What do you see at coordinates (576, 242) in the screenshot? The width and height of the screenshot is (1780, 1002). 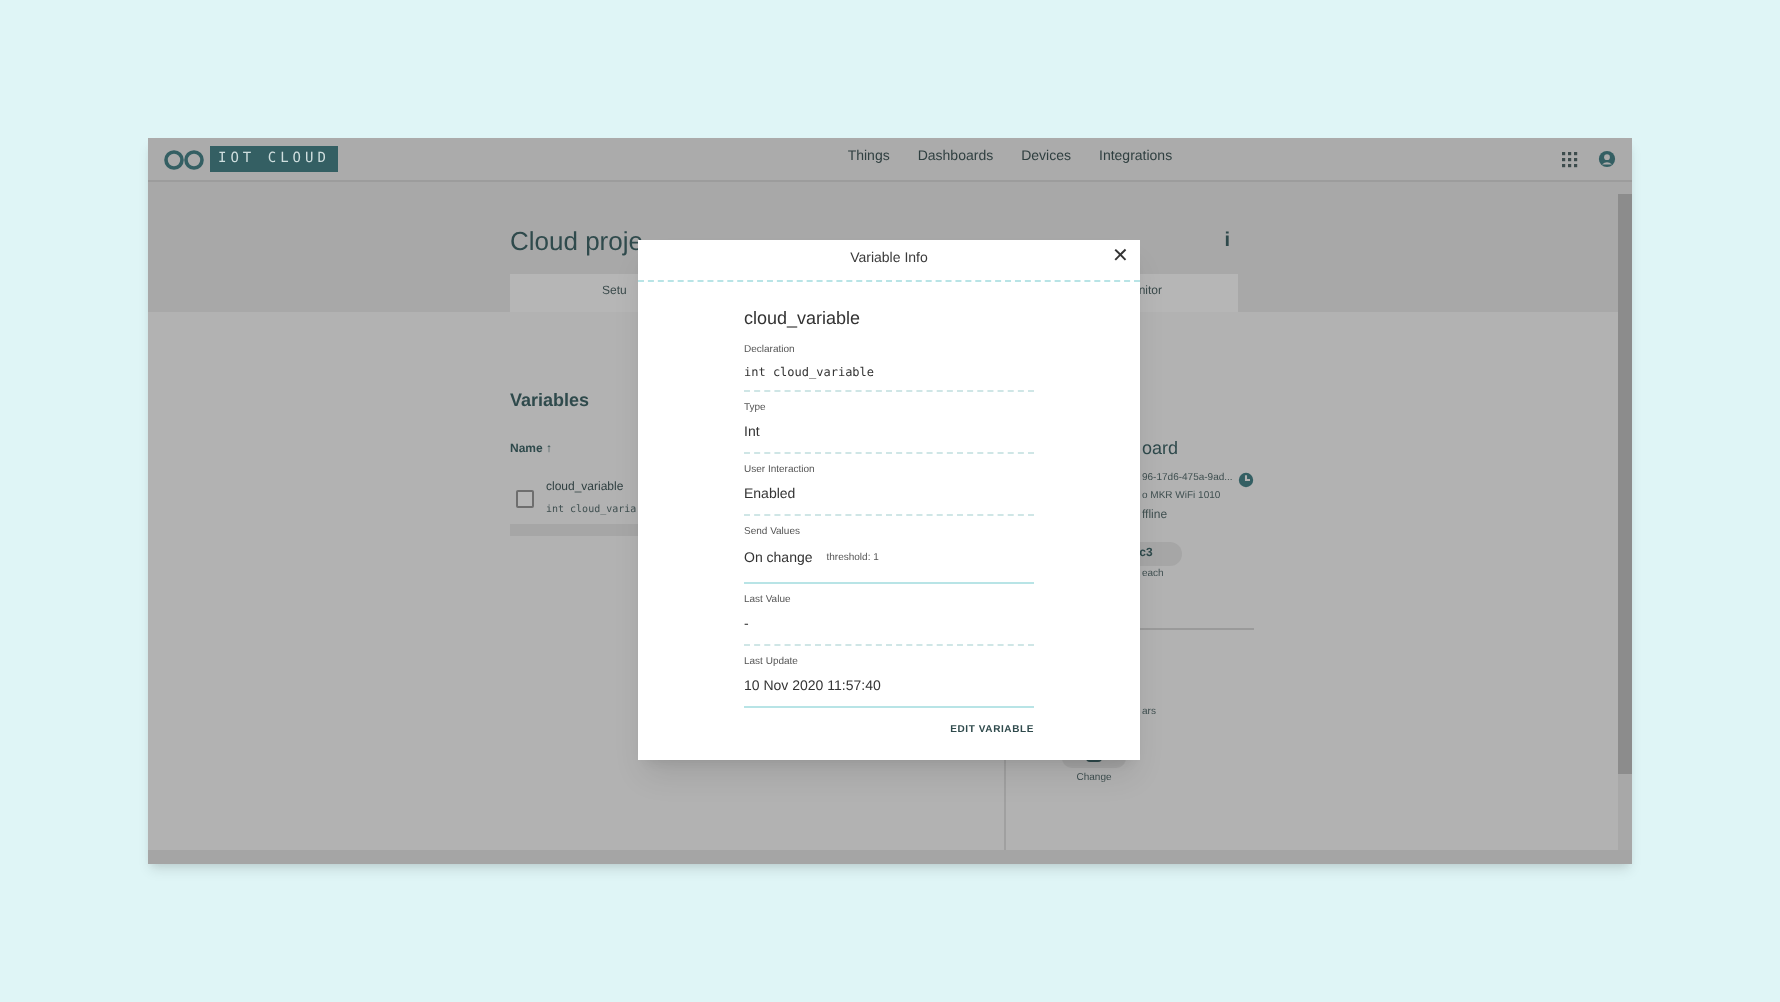 I see `page-title: Cloud proje` at bounding box center [576, 242].